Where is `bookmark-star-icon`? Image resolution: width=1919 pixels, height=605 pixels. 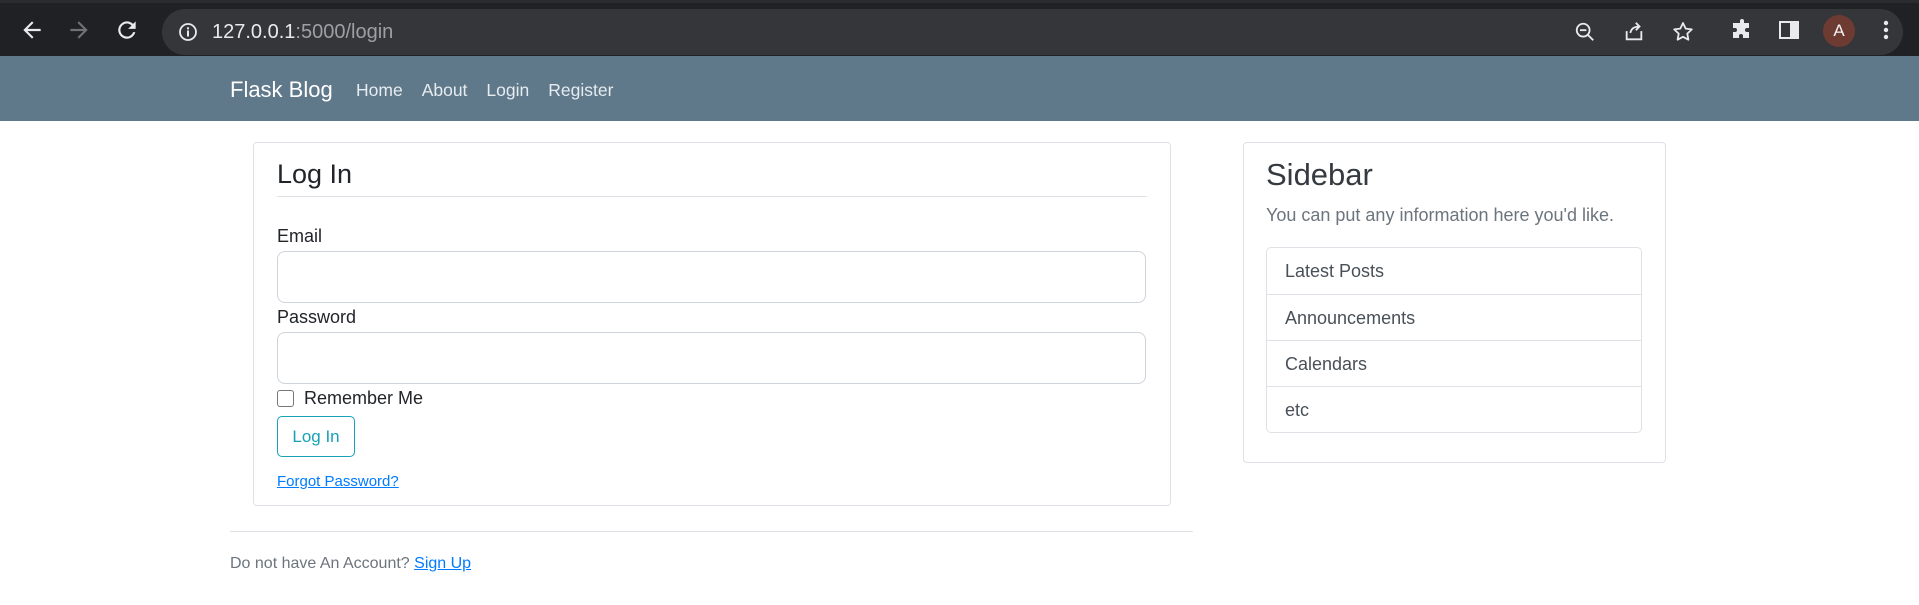 bookmark-star-icon is located at coordinates (1683, 32).